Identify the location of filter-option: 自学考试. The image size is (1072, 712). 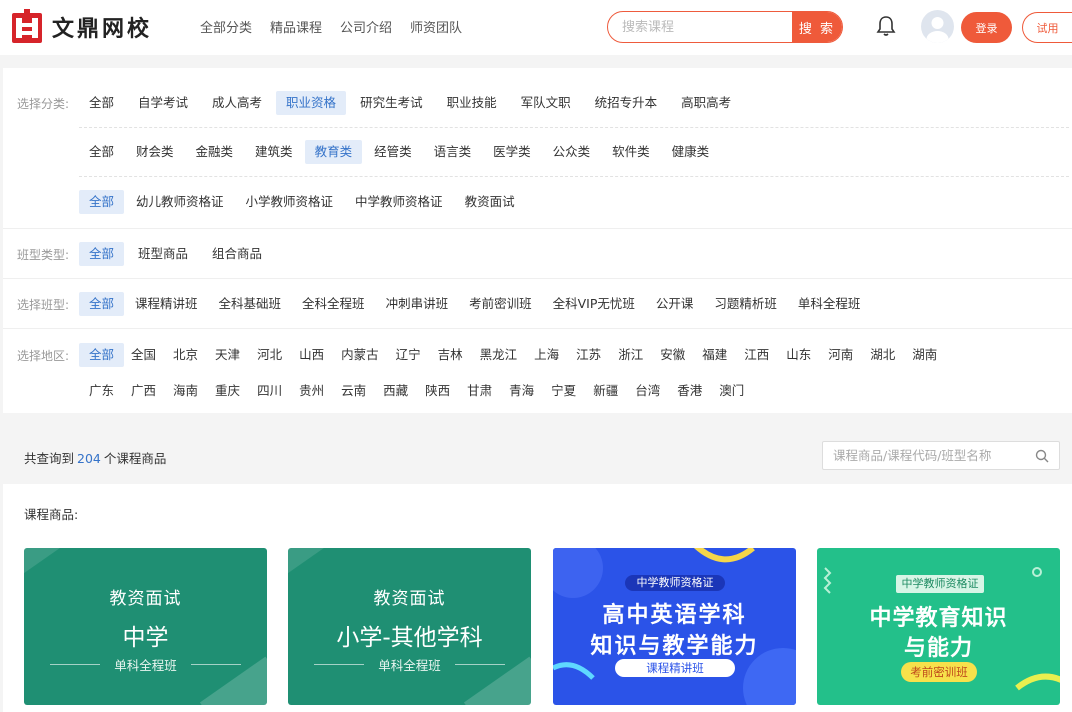
(163, 103).